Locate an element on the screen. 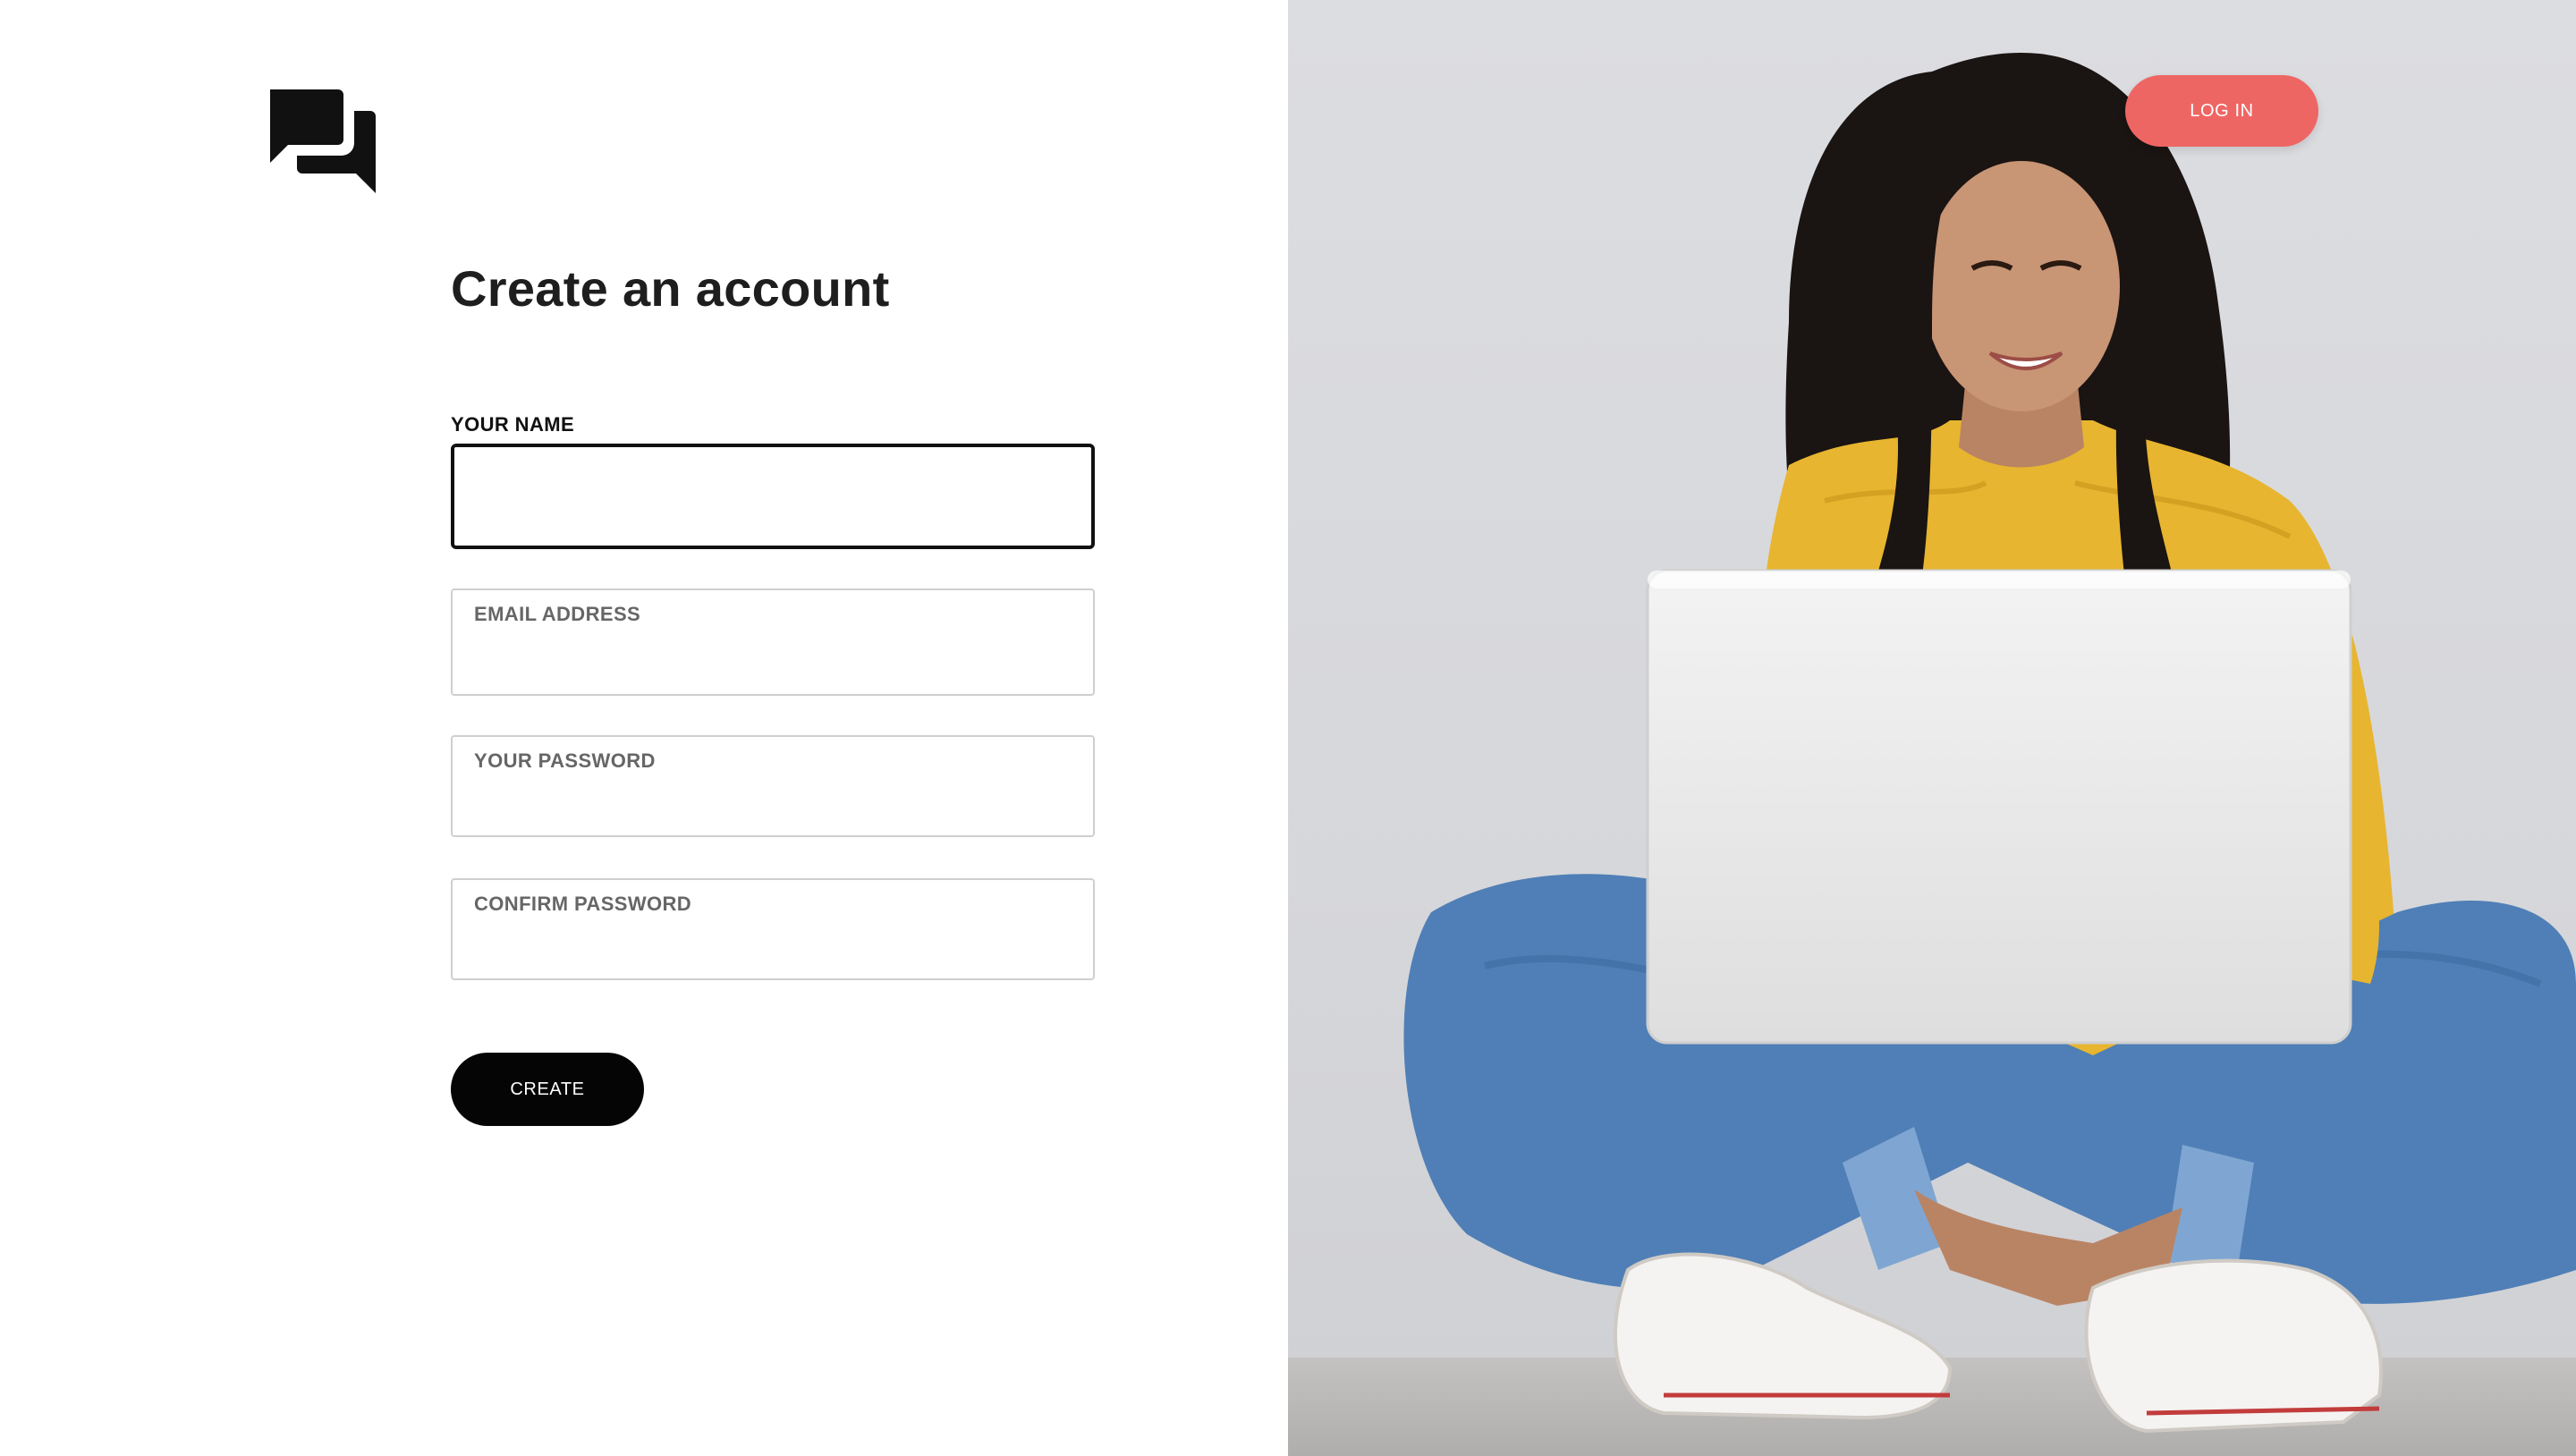 Image resolution: width=2576 pixels, height=1456 pixels. name-field is located at coordinates (773, 496).